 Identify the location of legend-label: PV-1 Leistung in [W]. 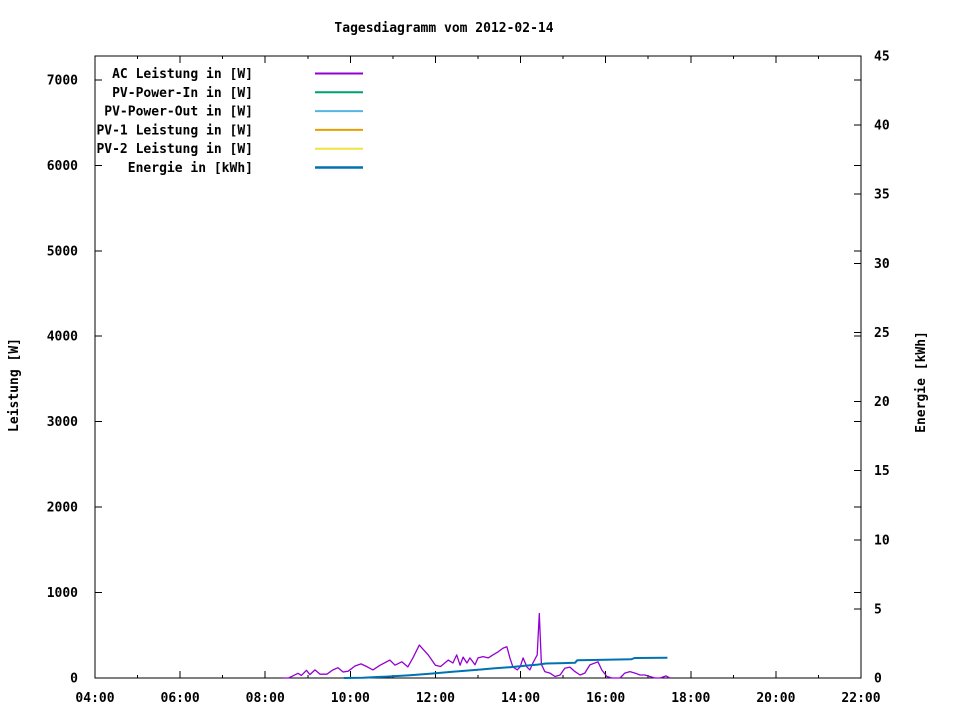
(174, 130).